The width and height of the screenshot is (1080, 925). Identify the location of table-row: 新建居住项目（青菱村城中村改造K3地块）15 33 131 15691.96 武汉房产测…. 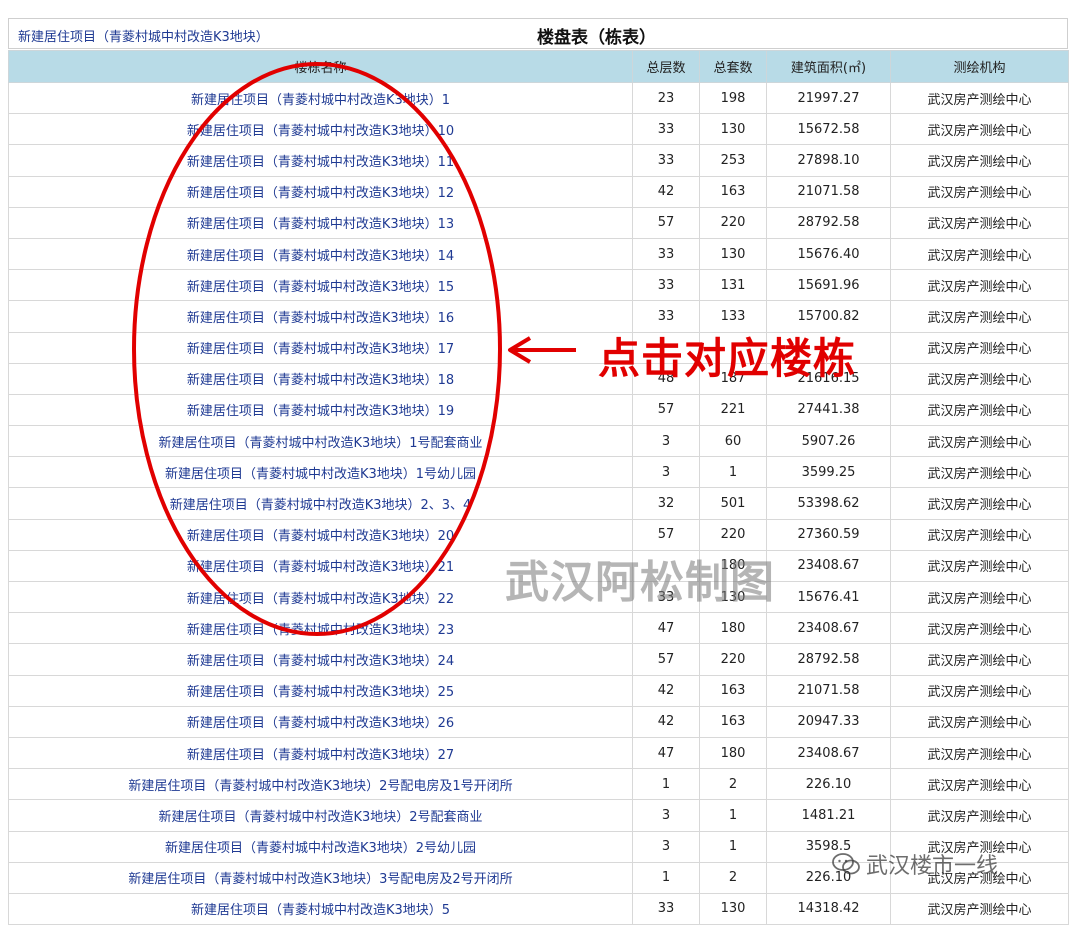
(538, 285).